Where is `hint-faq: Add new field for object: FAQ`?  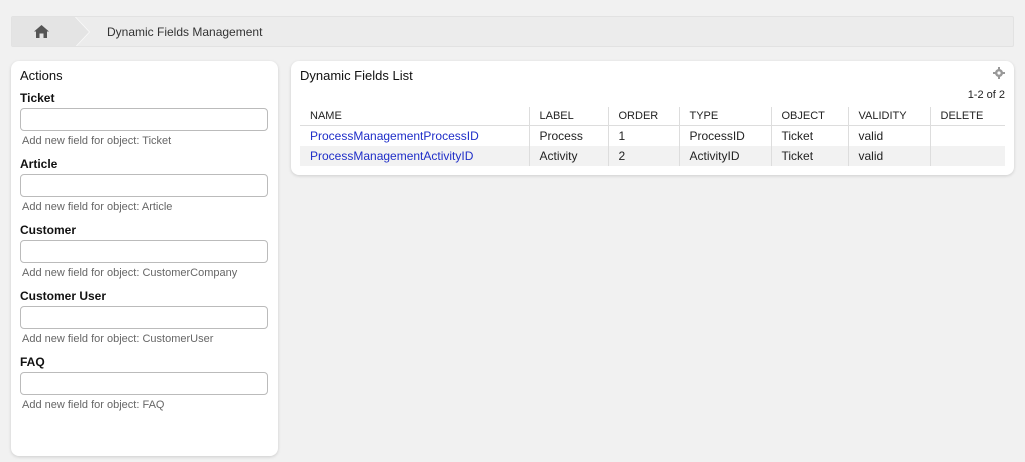 hint-faq: Add new field for object: FAQ is located at coordinates (93, 405).